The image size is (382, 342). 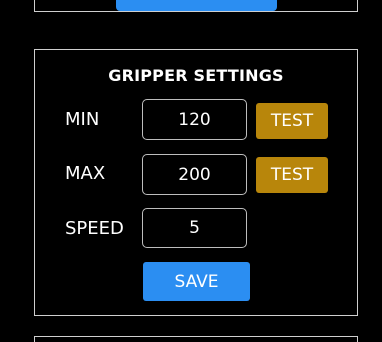 What do you see at coordinates (85, 173) in the screenshot?
I see `max-label: MAX` at bounding box center [85, 173].